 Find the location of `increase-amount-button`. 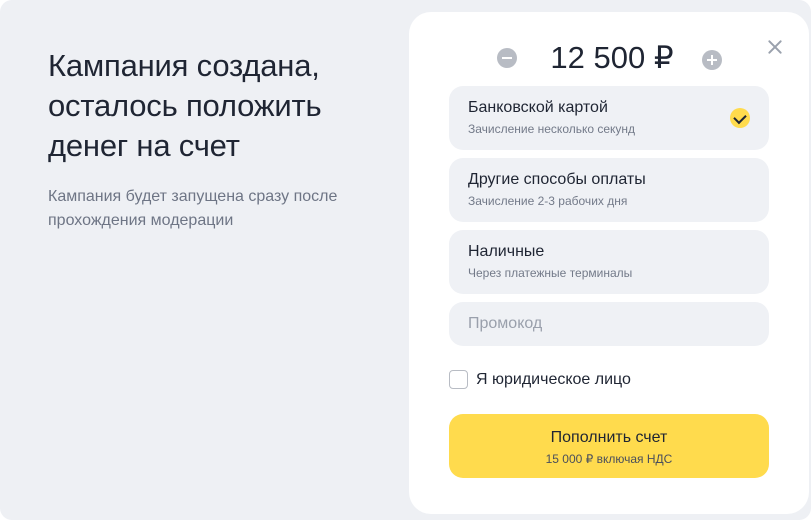

increase-amount-button is located at coordinates (712, 60).